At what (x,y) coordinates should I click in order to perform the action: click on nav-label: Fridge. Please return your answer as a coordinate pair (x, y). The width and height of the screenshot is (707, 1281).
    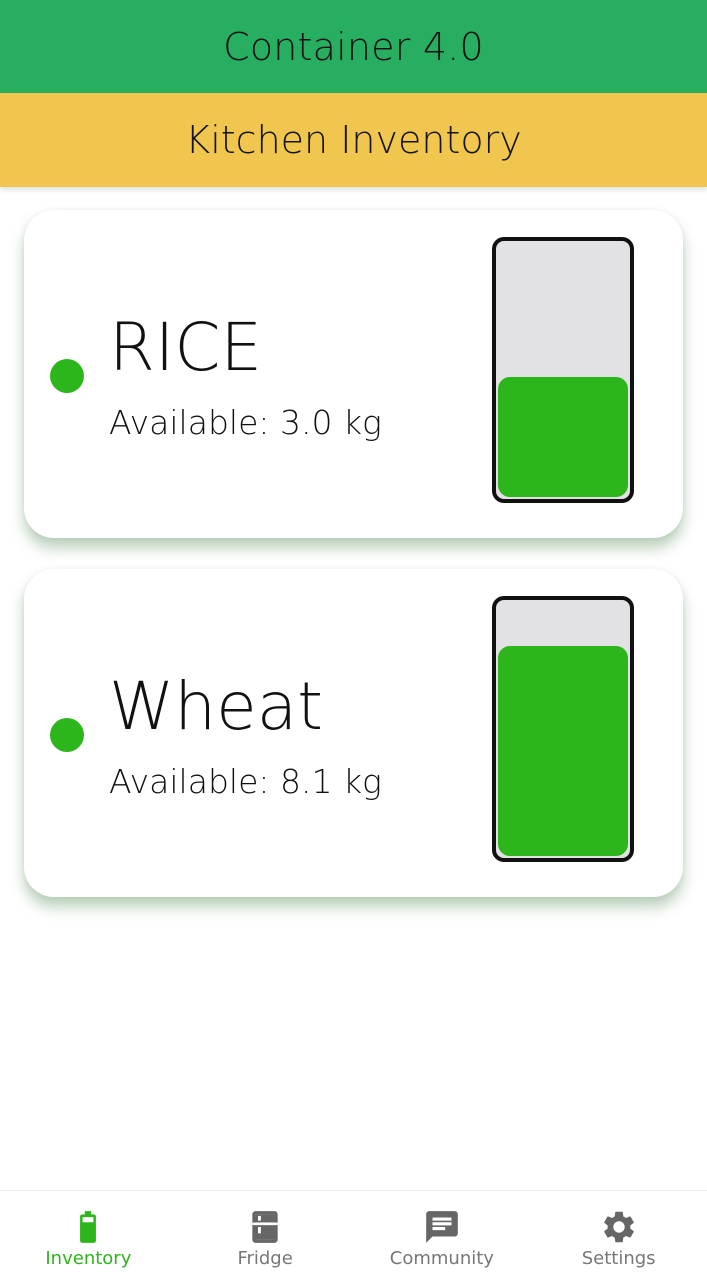
    Looking at the image, I should click on (265, 1258).